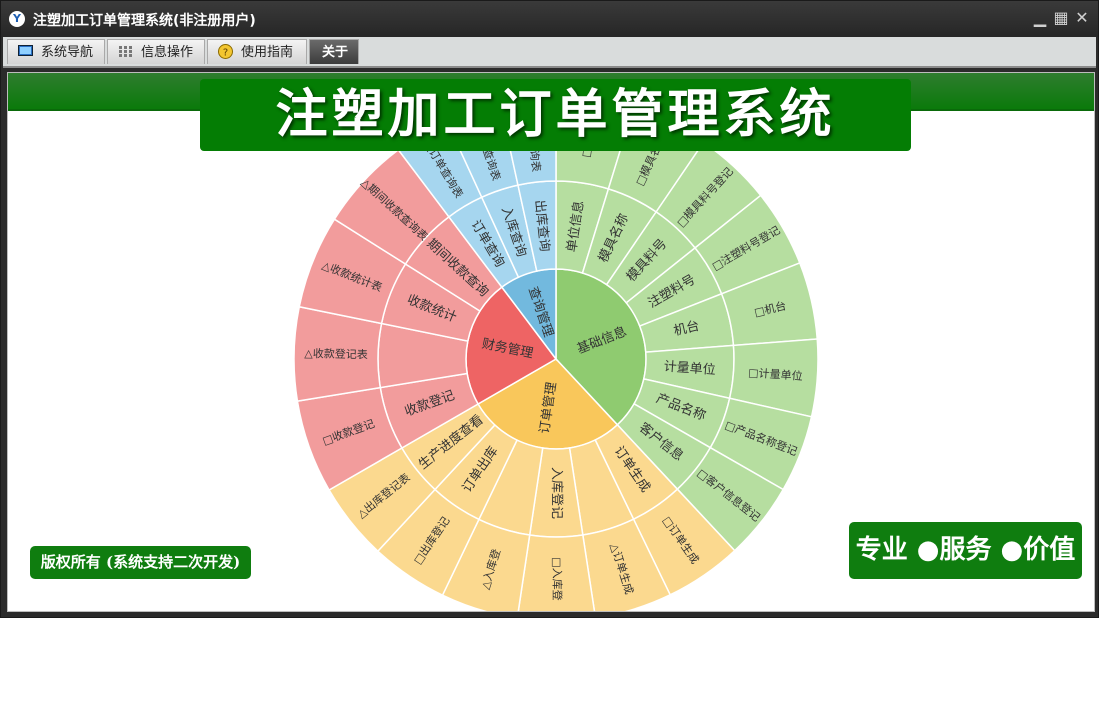 The width and height of the screenshot is (1099, 723). Describe the element at coordinates (25, 50) in the screenshot. I see `monitor-icon` at that location.